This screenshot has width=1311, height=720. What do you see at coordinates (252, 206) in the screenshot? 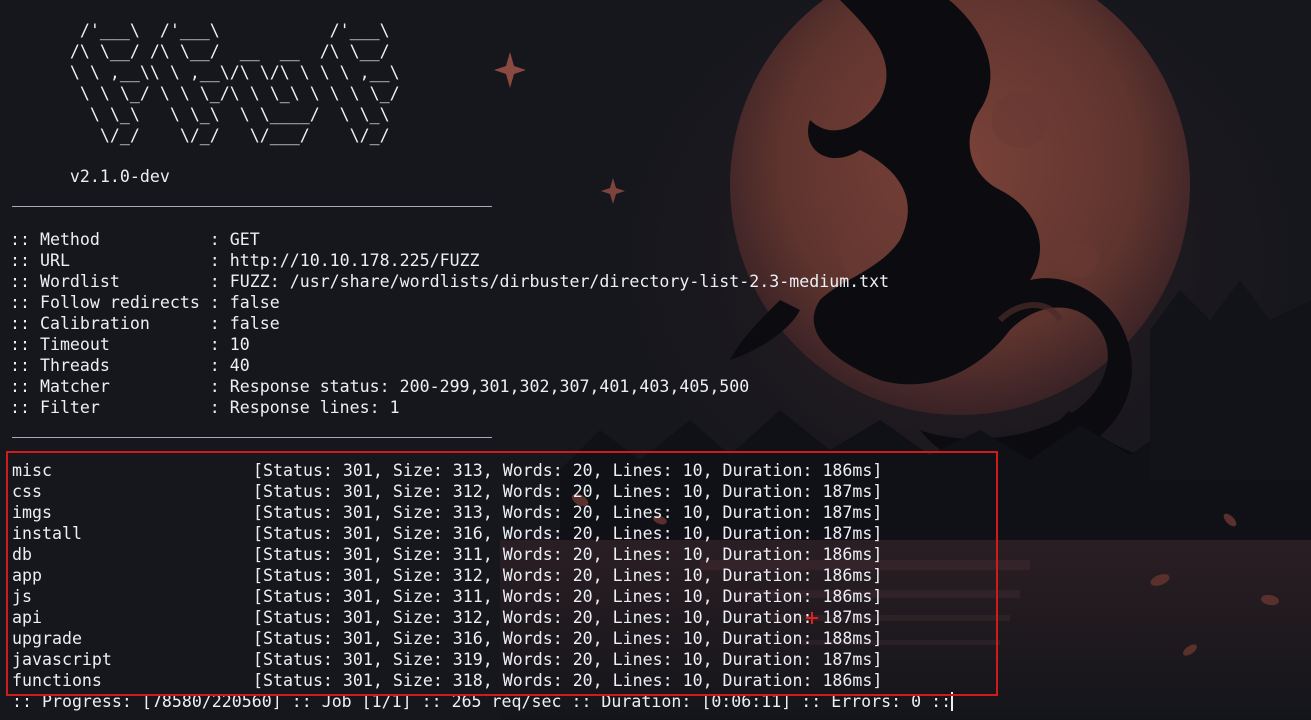
I see `separator-top` at bounding box center [252, 206].